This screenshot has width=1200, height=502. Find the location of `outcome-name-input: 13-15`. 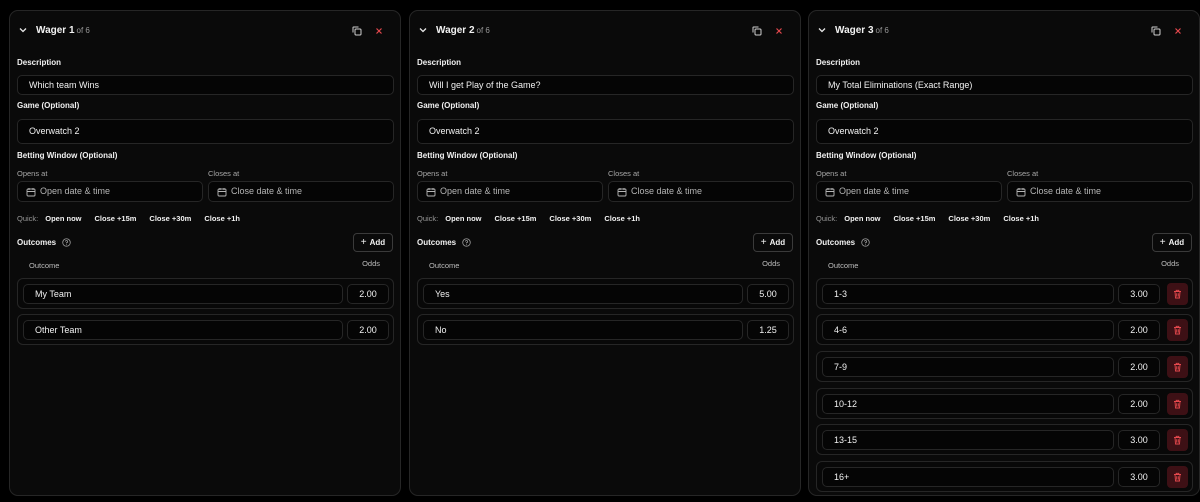

outcome-name-input: 13-15 is located at coordinates (968, 440).